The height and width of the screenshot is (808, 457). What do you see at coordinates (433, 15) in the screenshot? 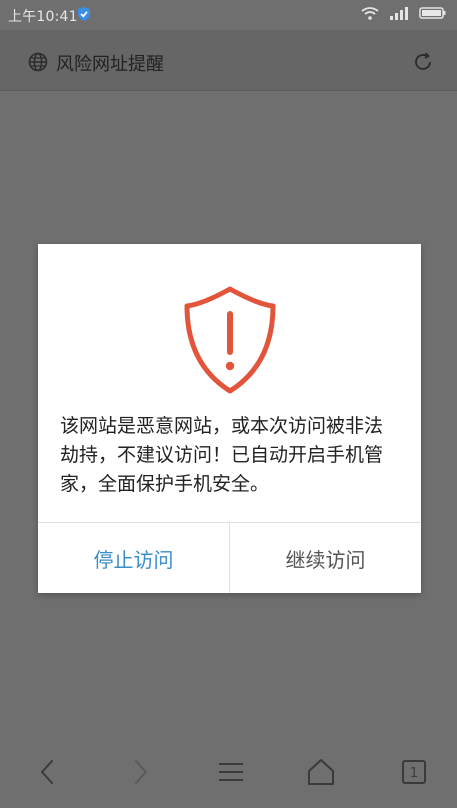
I see `battery-icon` at bounding box center [433, 15].